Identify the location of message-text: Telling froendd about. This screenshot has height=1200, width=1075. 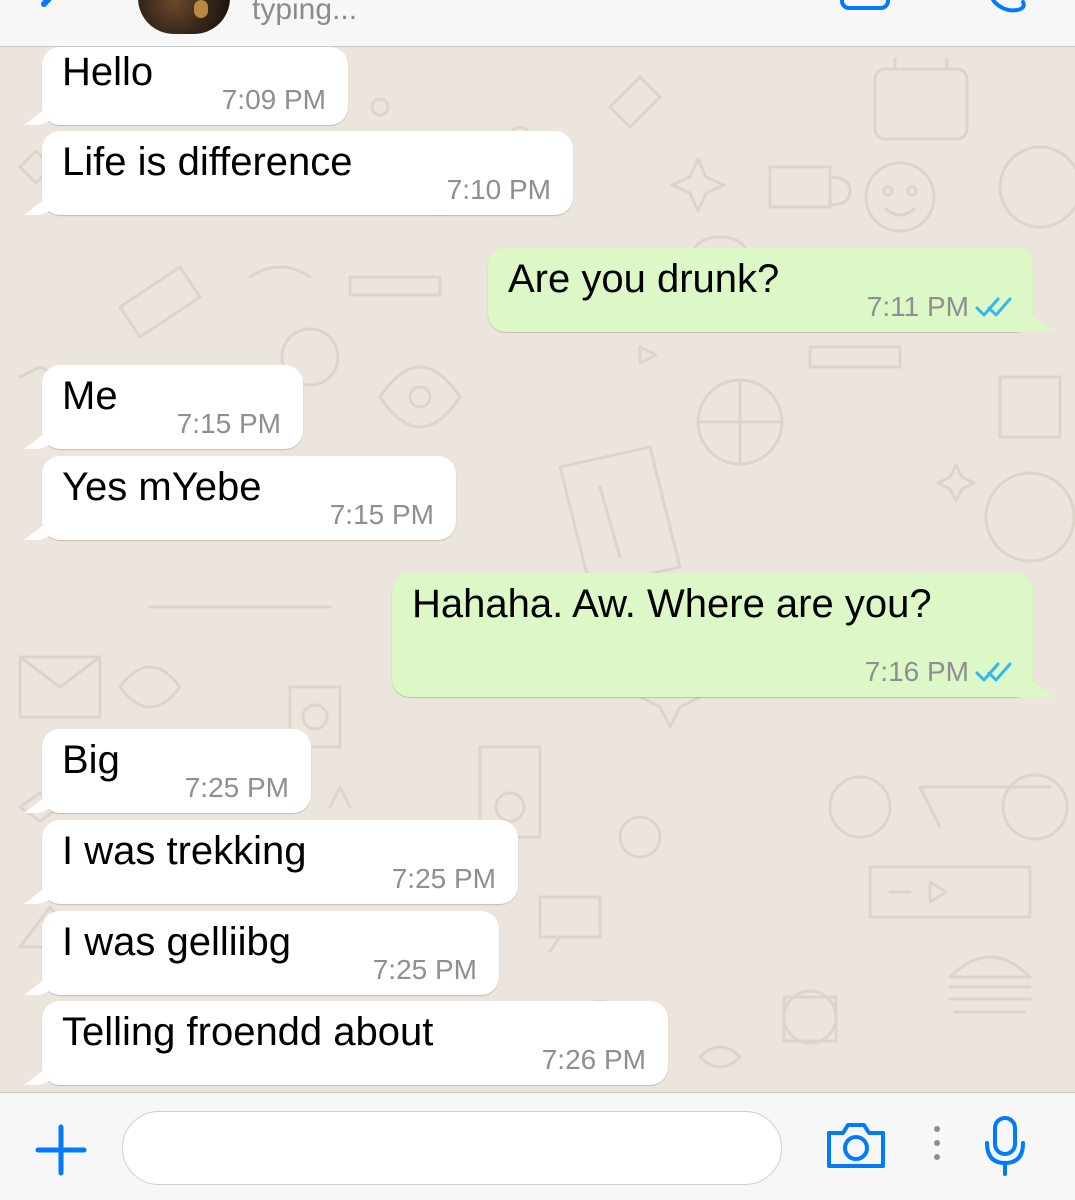
(248, 1032).